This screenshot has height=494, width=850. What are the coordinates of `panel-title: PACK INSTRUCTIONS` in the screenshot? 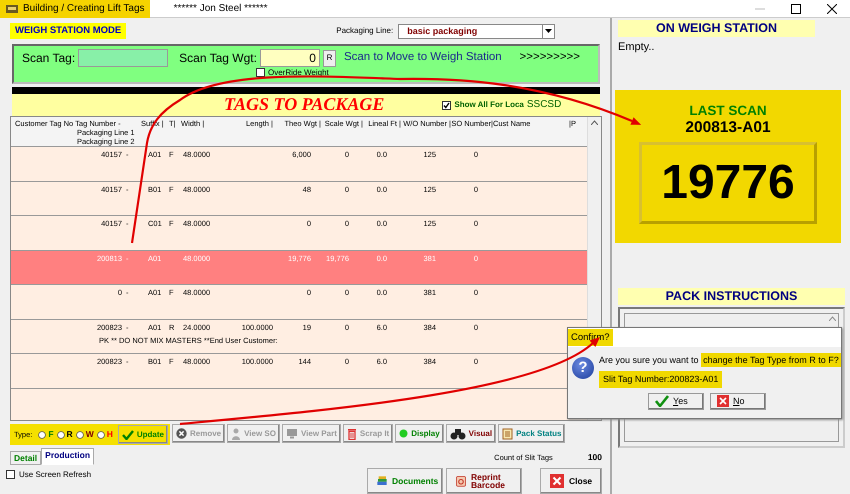 It's located at (731, 297).